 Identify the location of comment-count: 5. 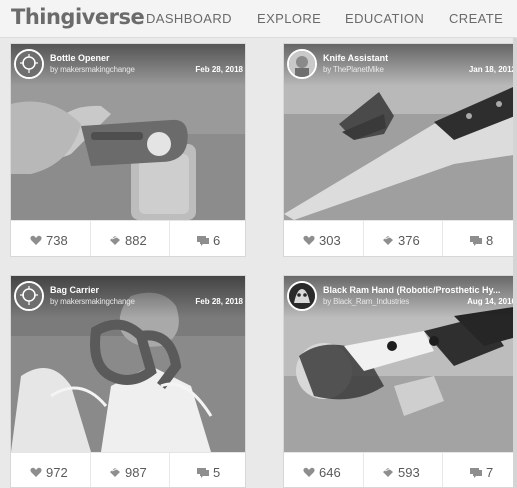
(217, 472).